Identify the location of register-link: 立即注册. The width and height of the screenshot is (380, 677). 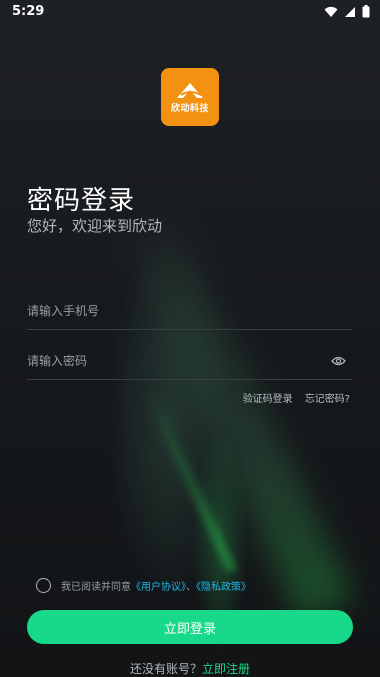
(226, 669).